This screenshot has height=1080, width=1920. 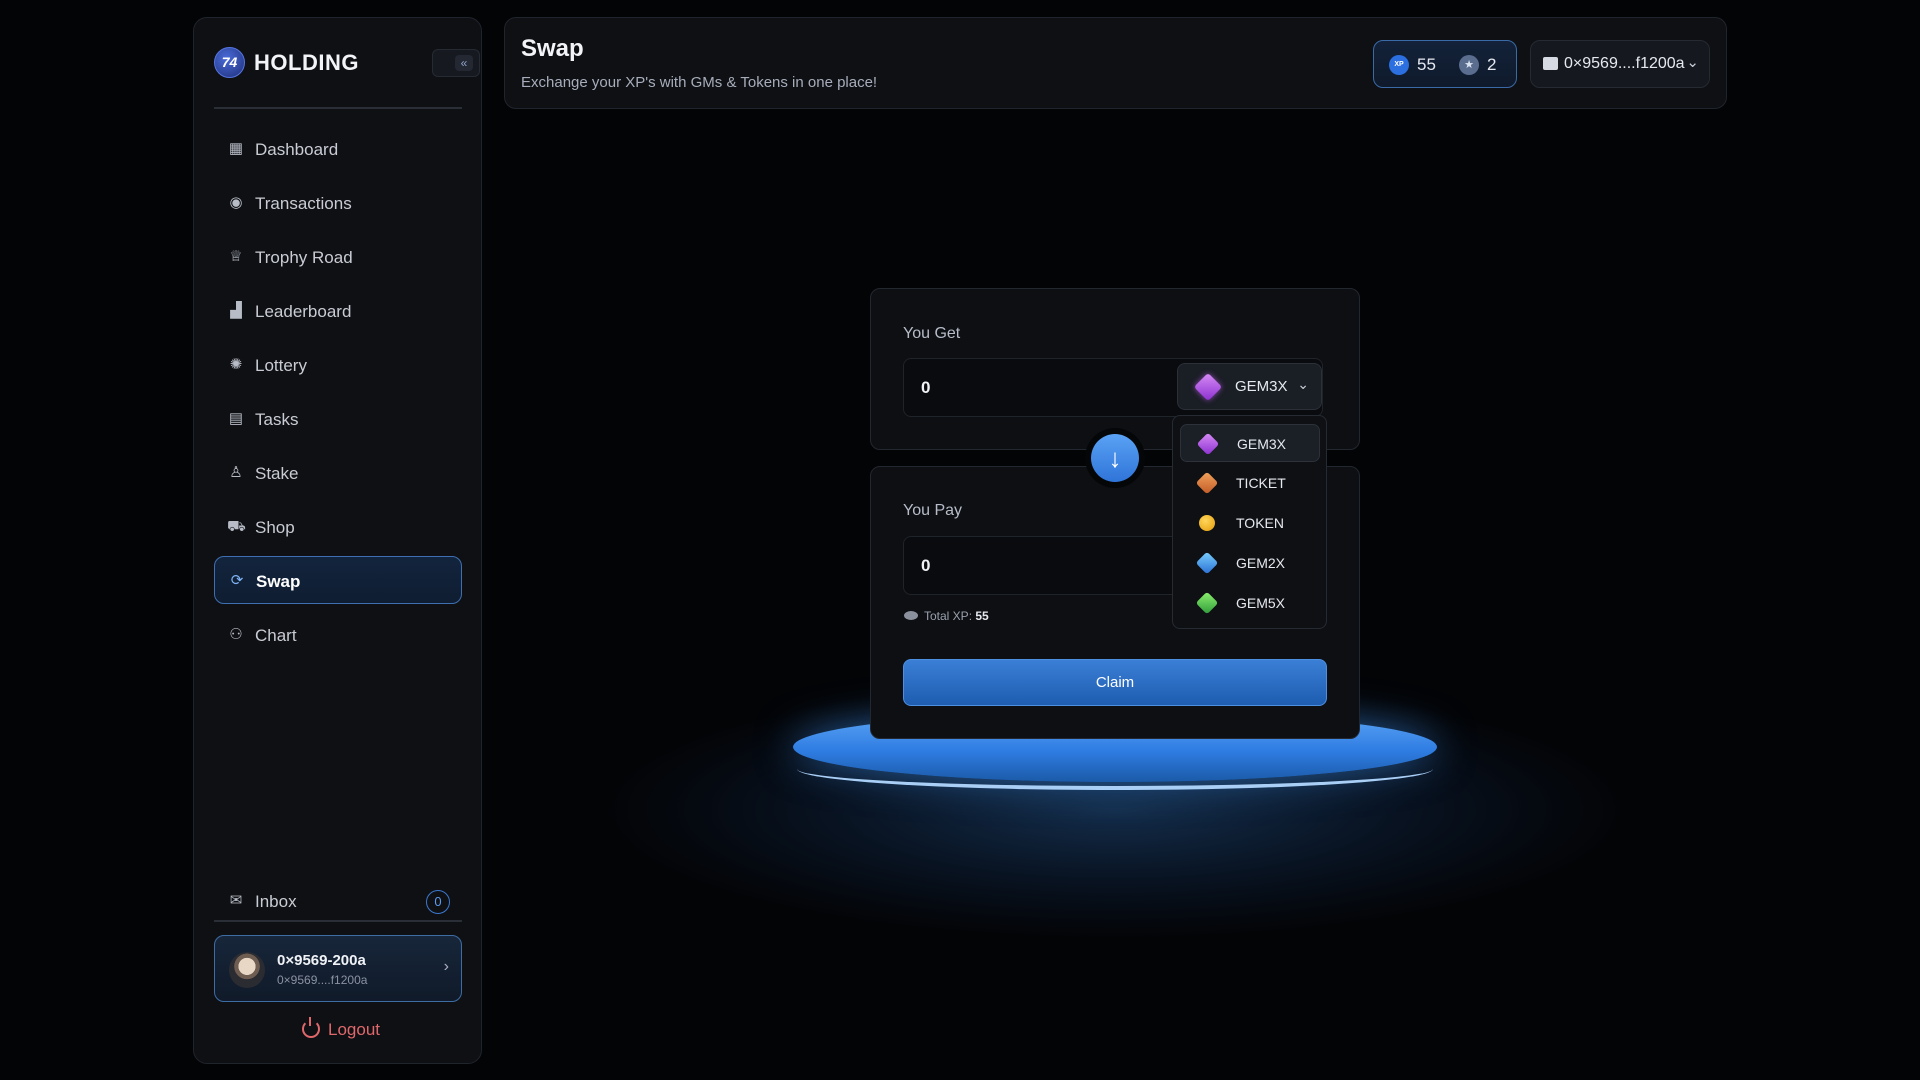 What do you see at coordinates (1550, 63) in the screenshot?
I see `wallet-icon` at bounding box center [1550, 63].